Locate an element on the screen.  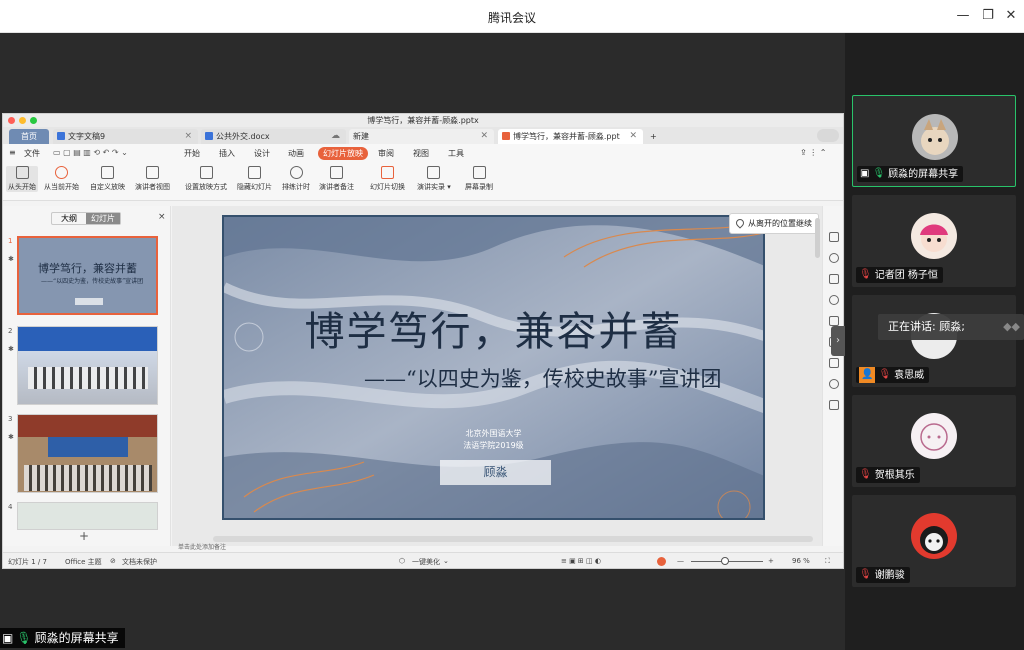
outline-slide-switch: 大纲 幻灯片 is located at coordinates (86, 218).